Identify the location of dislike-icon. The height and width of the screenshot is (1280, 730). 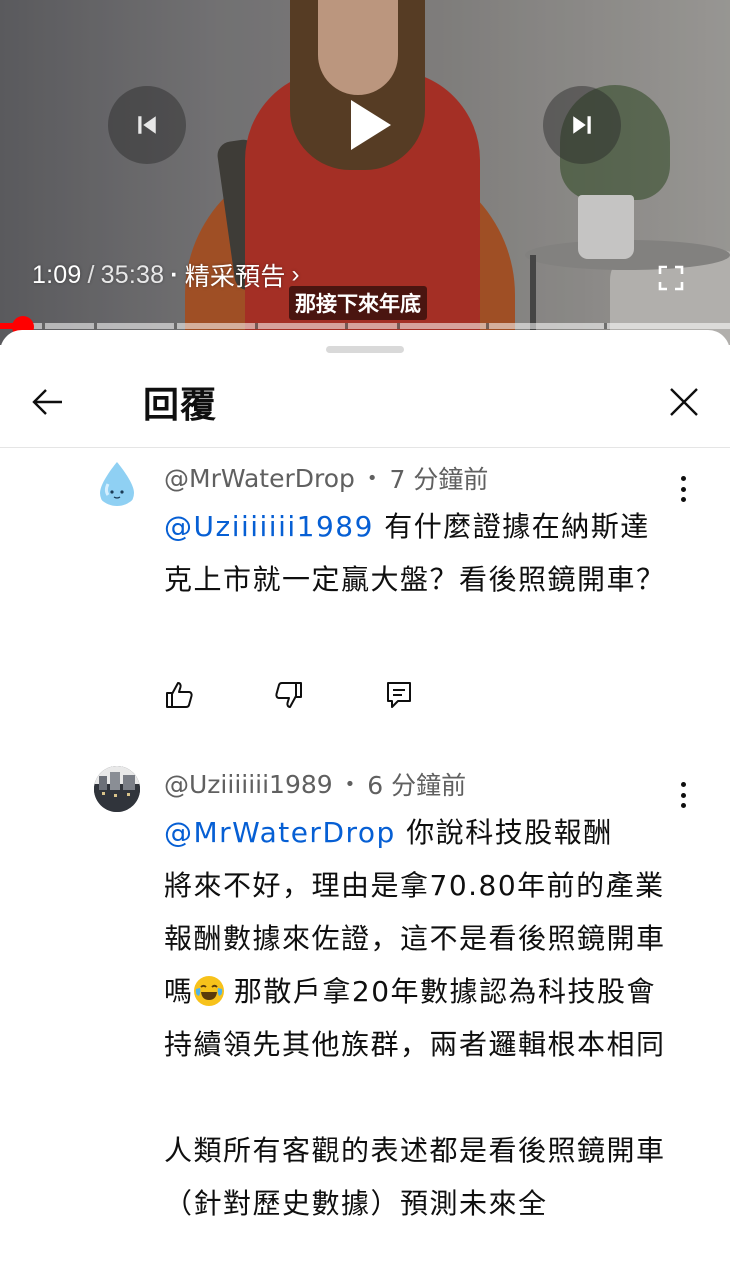
(288, 695).